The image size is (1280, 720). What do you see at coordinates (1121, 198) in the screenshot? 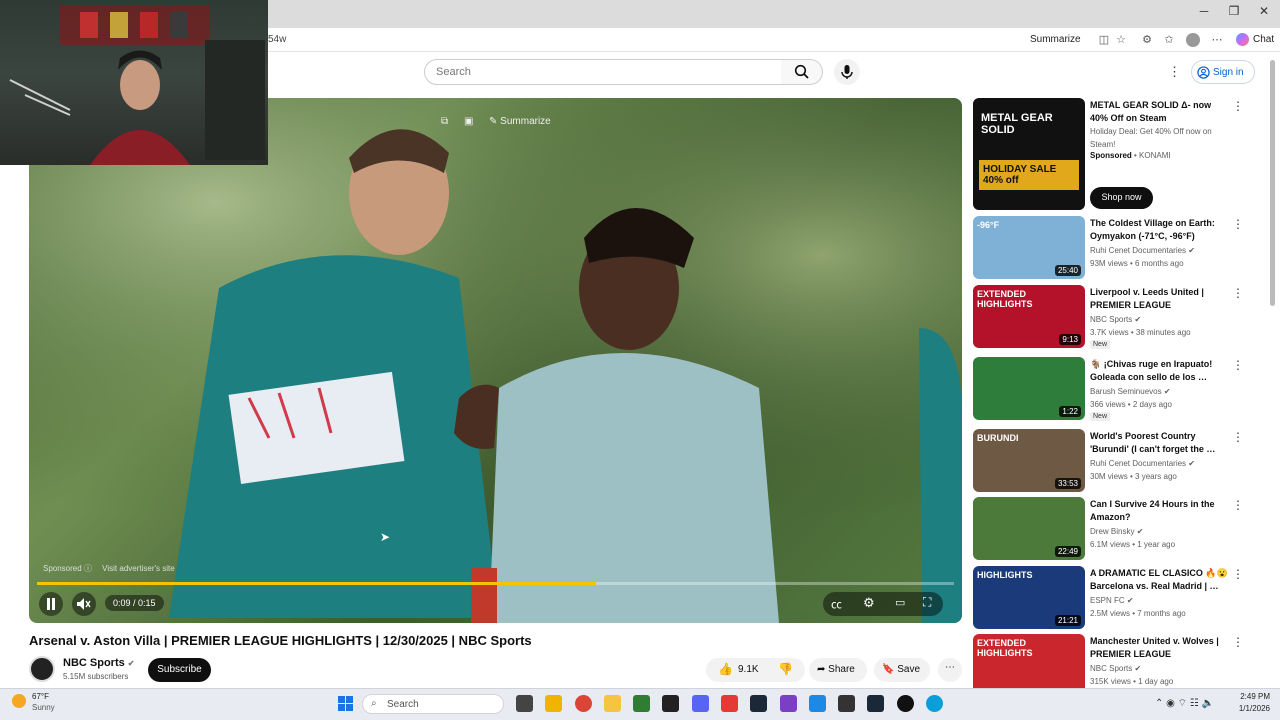
I see `shop-now-button: Shop now` at bounding box center [1121, 198].